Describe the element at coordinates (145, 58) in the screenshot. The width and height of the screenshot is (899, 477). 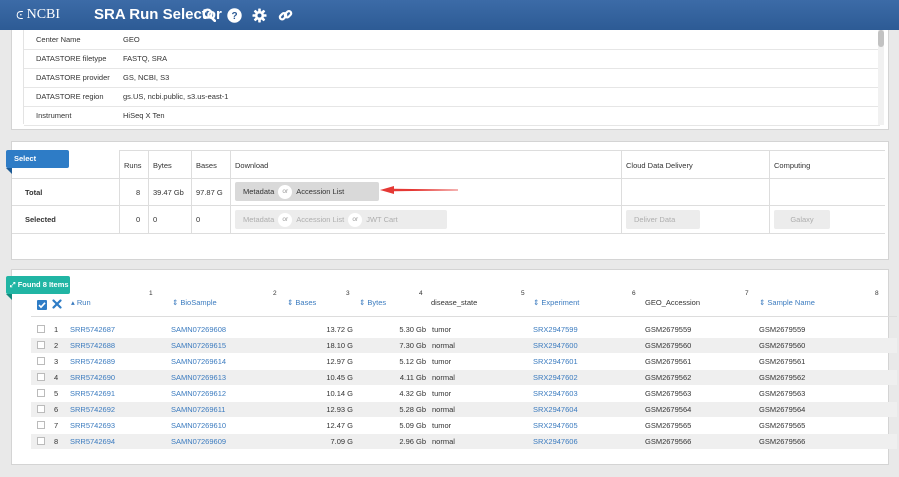
I see `metadata-value: FASTQ, SRA` at that location.